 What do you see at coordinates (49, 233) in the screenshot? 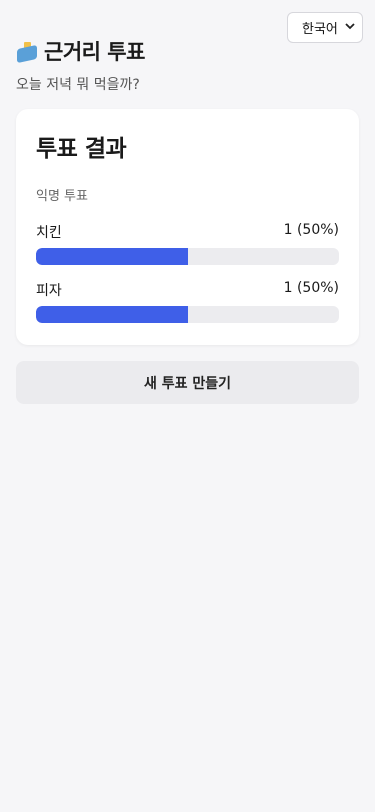
I see `option-label: 치킨` at bounding box center [49, 233].